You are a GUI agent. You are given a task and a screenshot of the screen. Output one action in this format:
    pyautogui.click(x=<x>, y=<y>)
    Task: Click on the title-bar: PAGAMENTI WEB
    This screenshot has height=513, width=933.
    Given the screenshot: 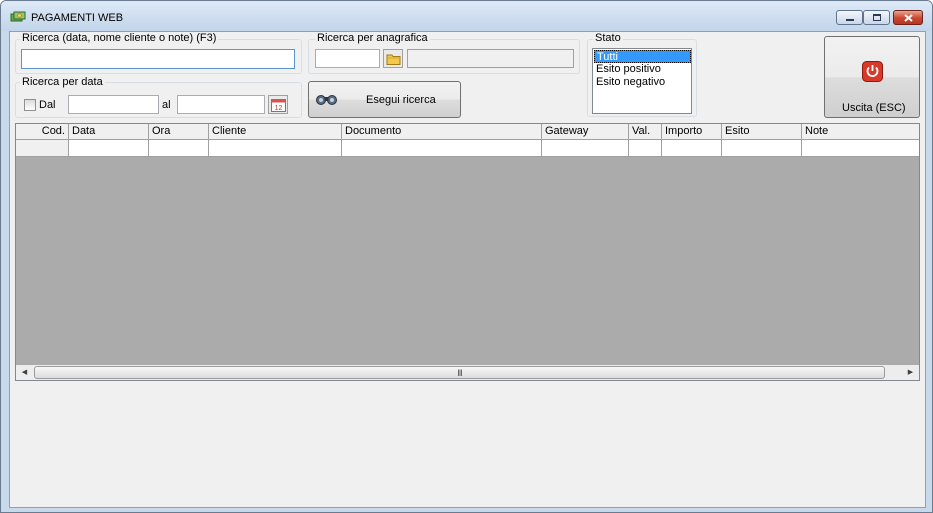 What is the action you would take?
    pyautogui.click(x=466, y=16)
    